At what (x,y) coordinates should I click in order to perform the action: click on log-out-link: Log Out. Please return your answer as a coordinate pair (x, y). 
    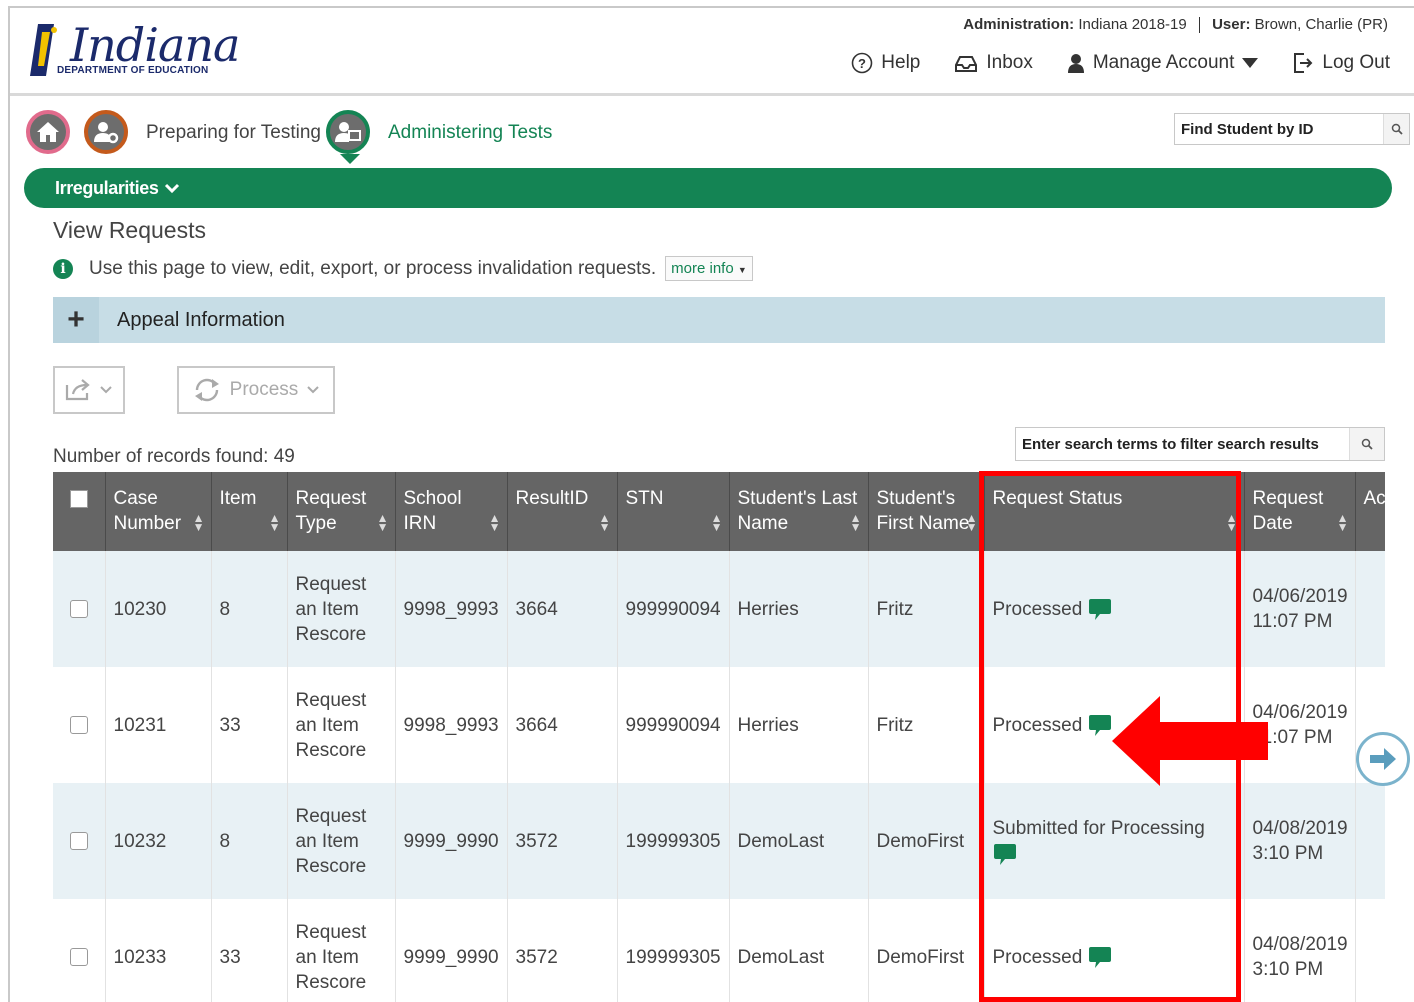
    Looking at the image, I should click on (1341, 63).